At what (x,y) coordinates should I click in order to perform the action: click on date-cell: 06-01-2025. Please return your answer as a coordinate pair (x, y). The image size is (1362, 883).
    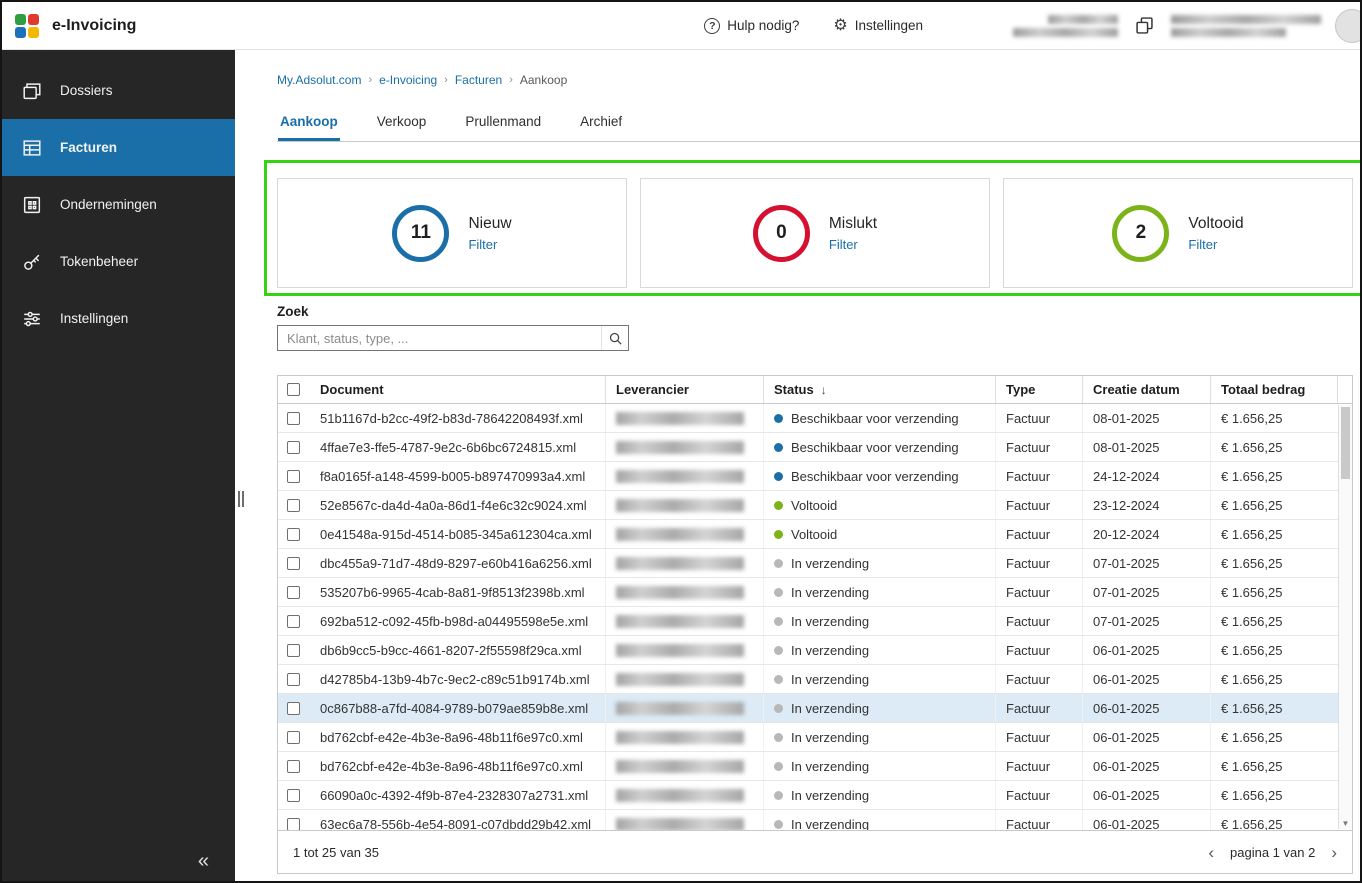
    Looking at the image, I should click on (1147, 650).